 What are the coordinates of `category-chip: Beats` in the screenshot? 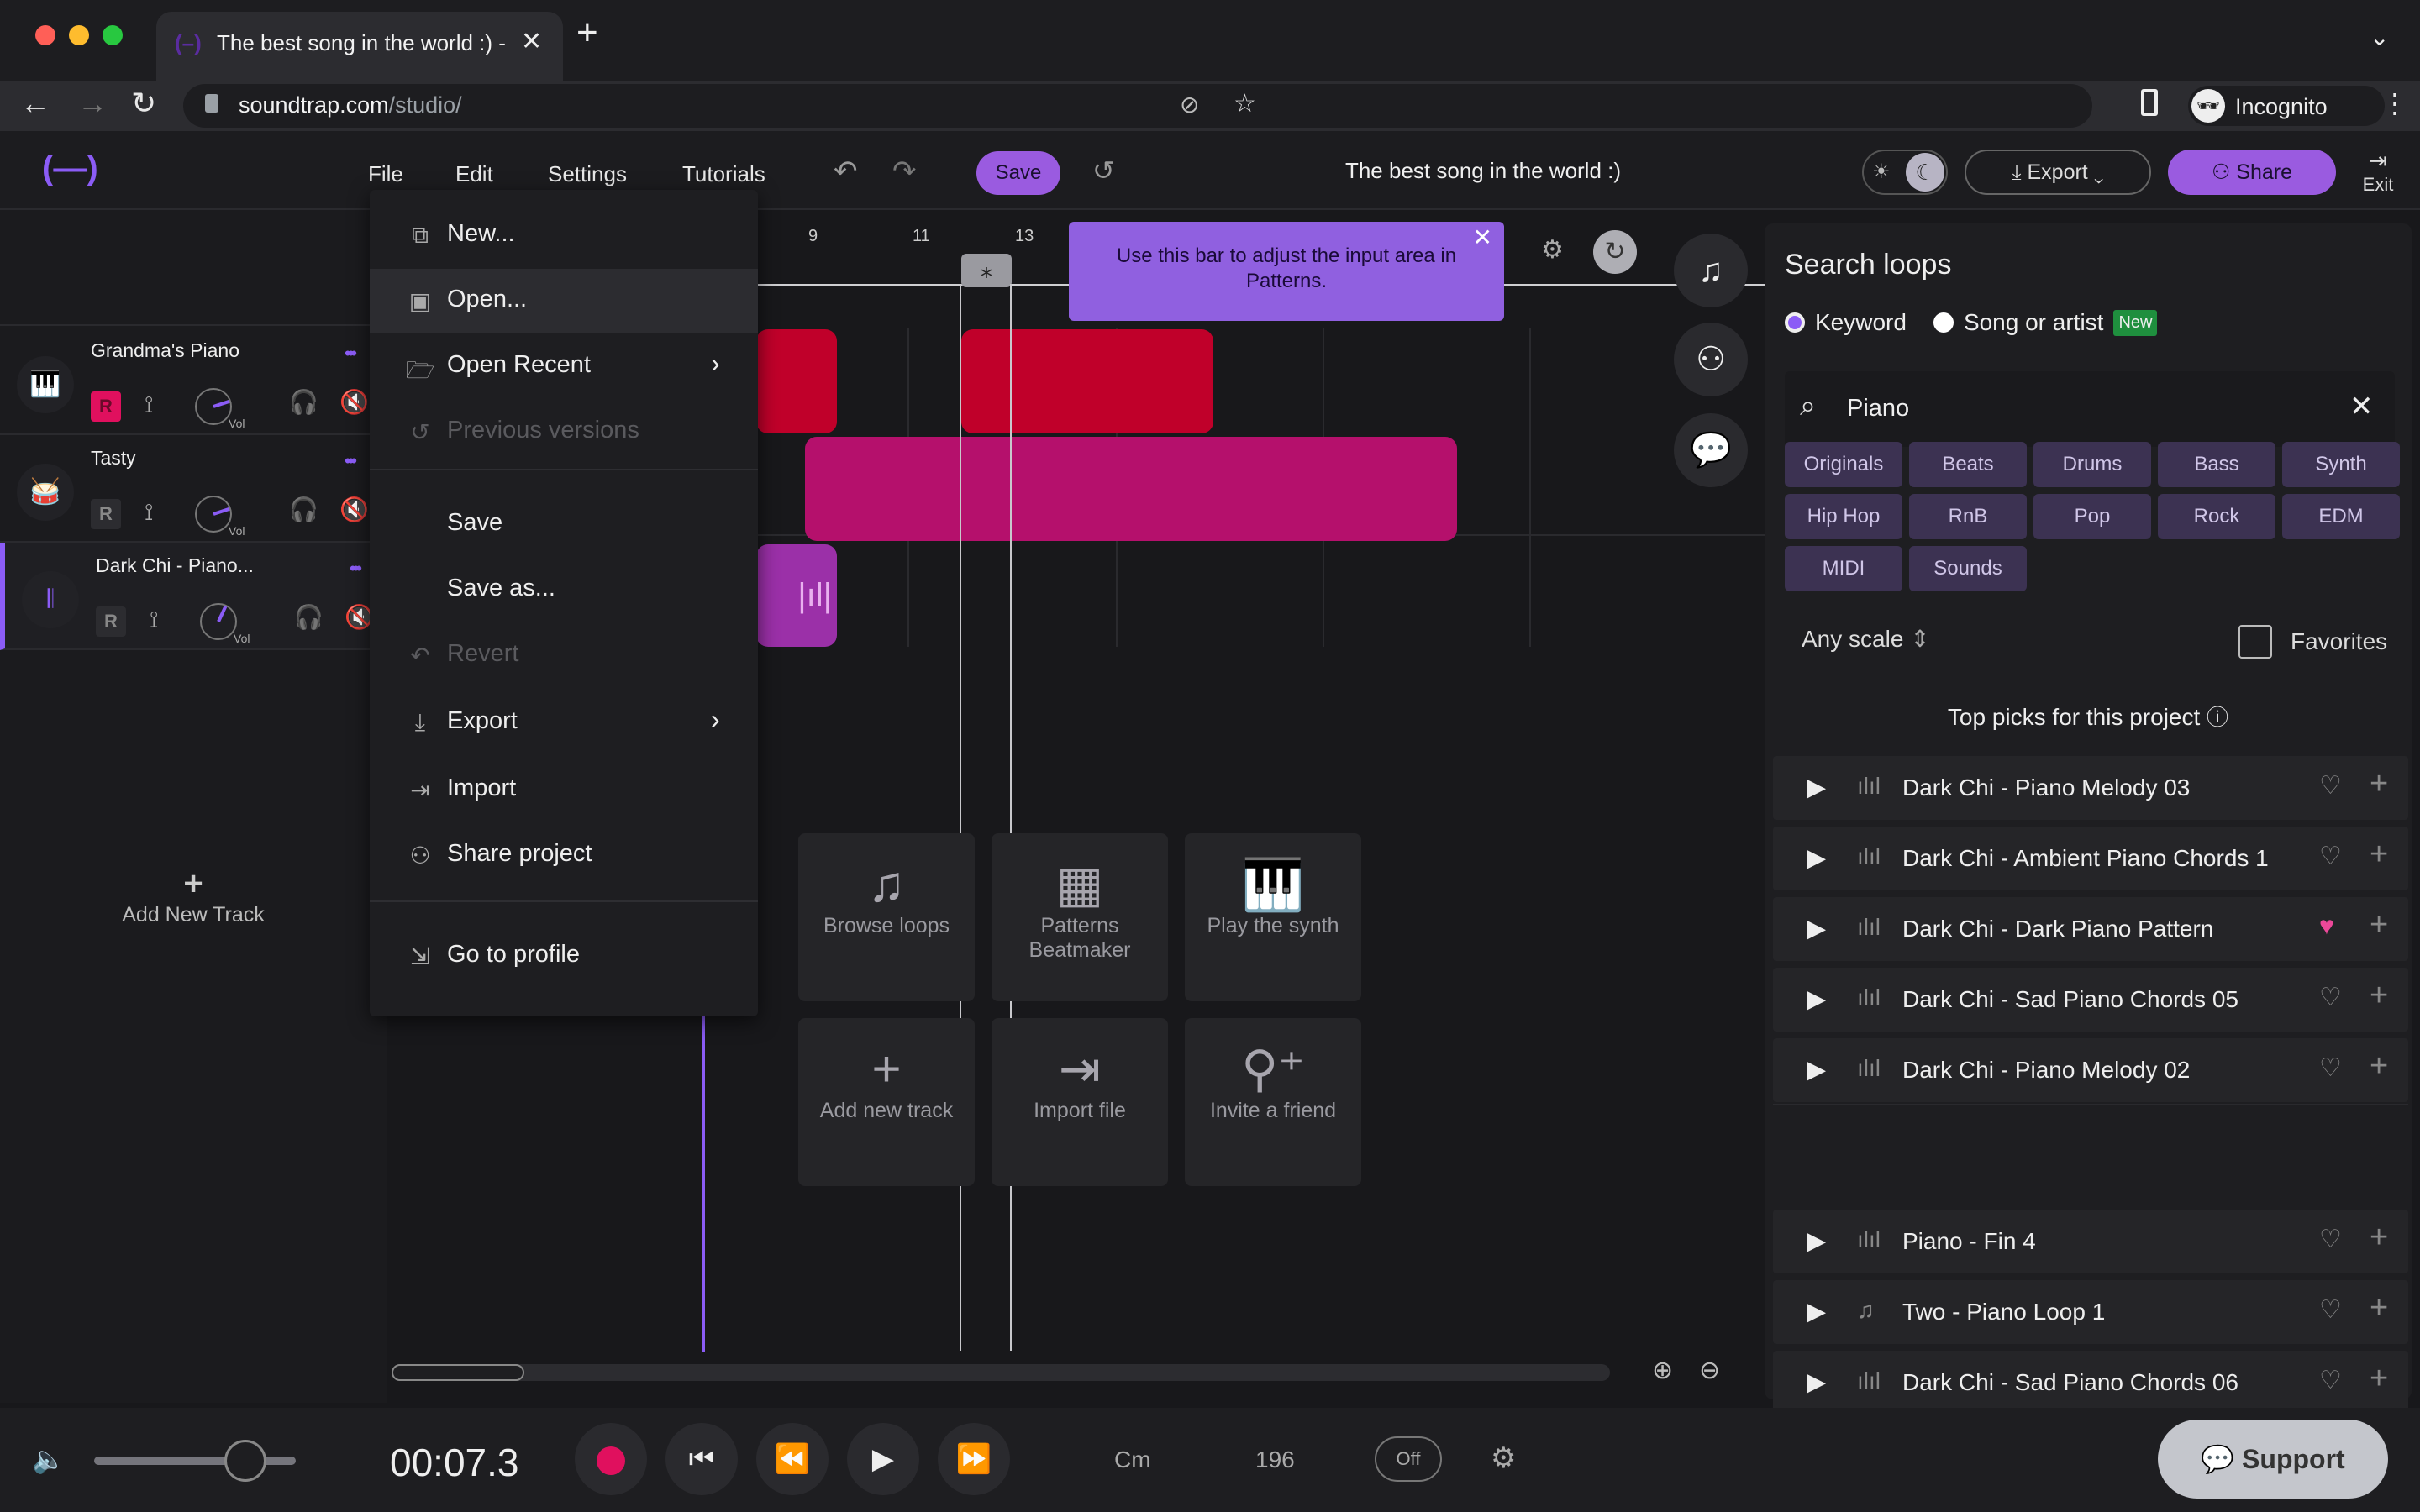 It's located at (1968, 464).